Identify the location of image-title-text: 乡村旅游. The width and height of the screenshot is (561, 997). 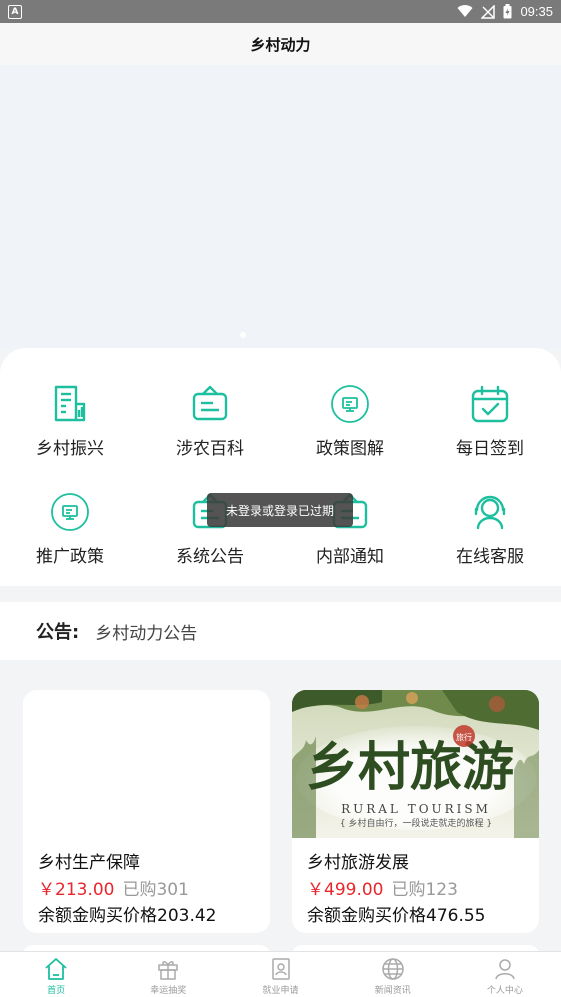
(410, 767).